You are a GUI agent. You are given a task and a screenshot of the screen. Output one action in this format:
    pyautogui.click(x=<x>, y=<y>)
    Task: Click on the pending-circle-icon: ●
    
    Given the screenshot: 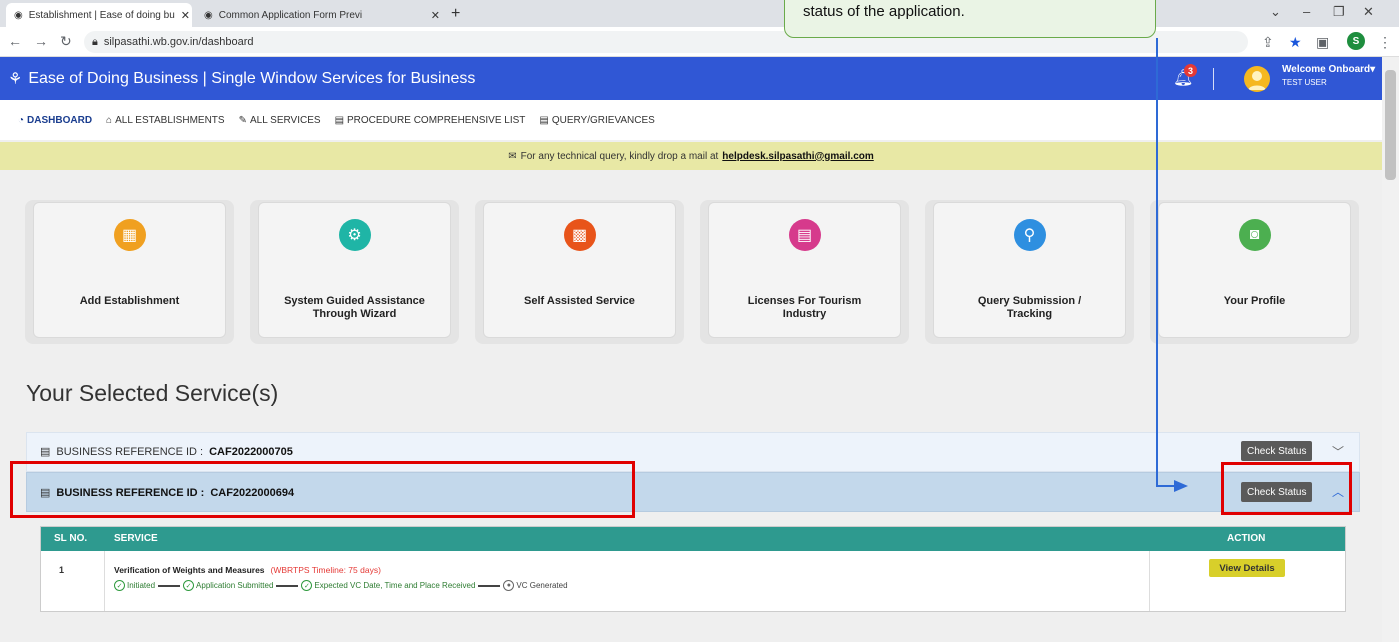 What is the action you would take?
    pyautogui.click(x=509, y=585)
    